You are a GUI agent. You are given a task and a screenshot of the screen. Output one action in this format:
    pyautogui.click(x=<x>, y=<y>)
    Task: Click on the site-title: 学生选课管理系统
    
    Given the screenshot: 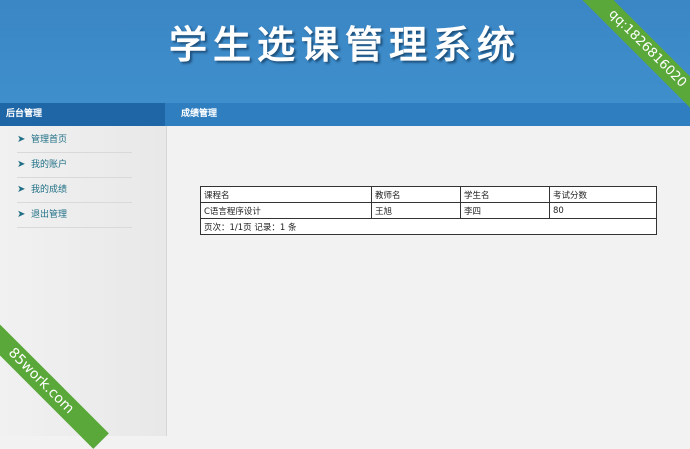 What is the action you would take?
    pyautogui.click(x=344, y=44)
    